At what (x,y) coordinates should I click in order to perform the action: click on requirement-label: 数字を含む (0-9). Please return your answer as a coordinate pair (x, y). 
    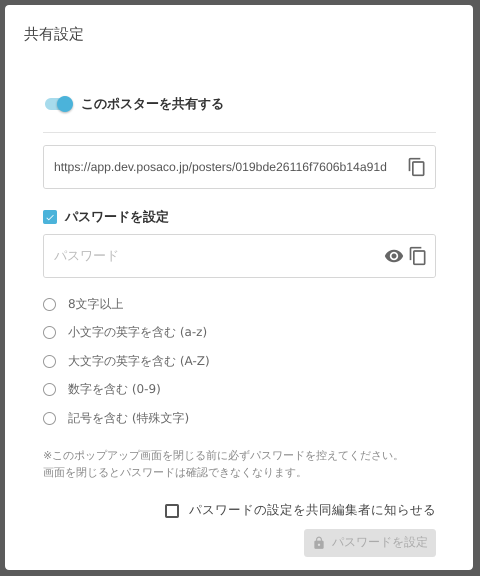
    Looking at the image, I should click on (114, 389).